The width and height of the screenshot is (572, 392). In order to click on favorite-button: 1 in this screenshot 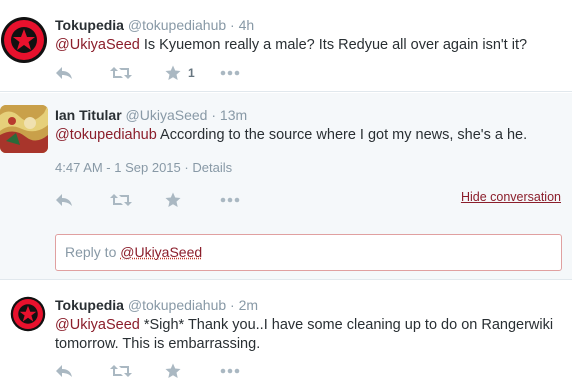, I will do `click(192, 73)`.